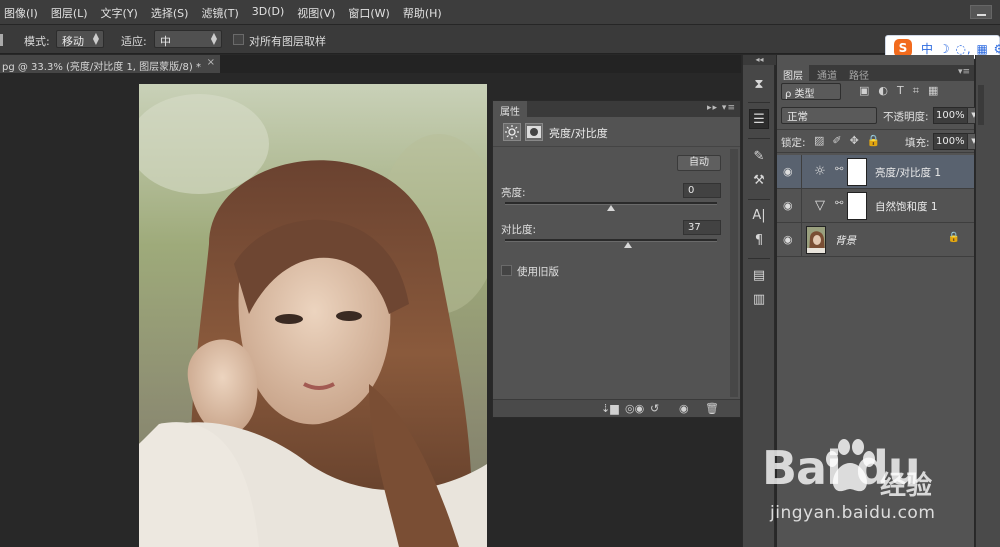  Describe the element at coordinates (370, 64) in the screenshot. I see `document-tab-bar: pg @ 33.3% (亮度/对比度 1, 图层蒙版/8) * ×` at that location.